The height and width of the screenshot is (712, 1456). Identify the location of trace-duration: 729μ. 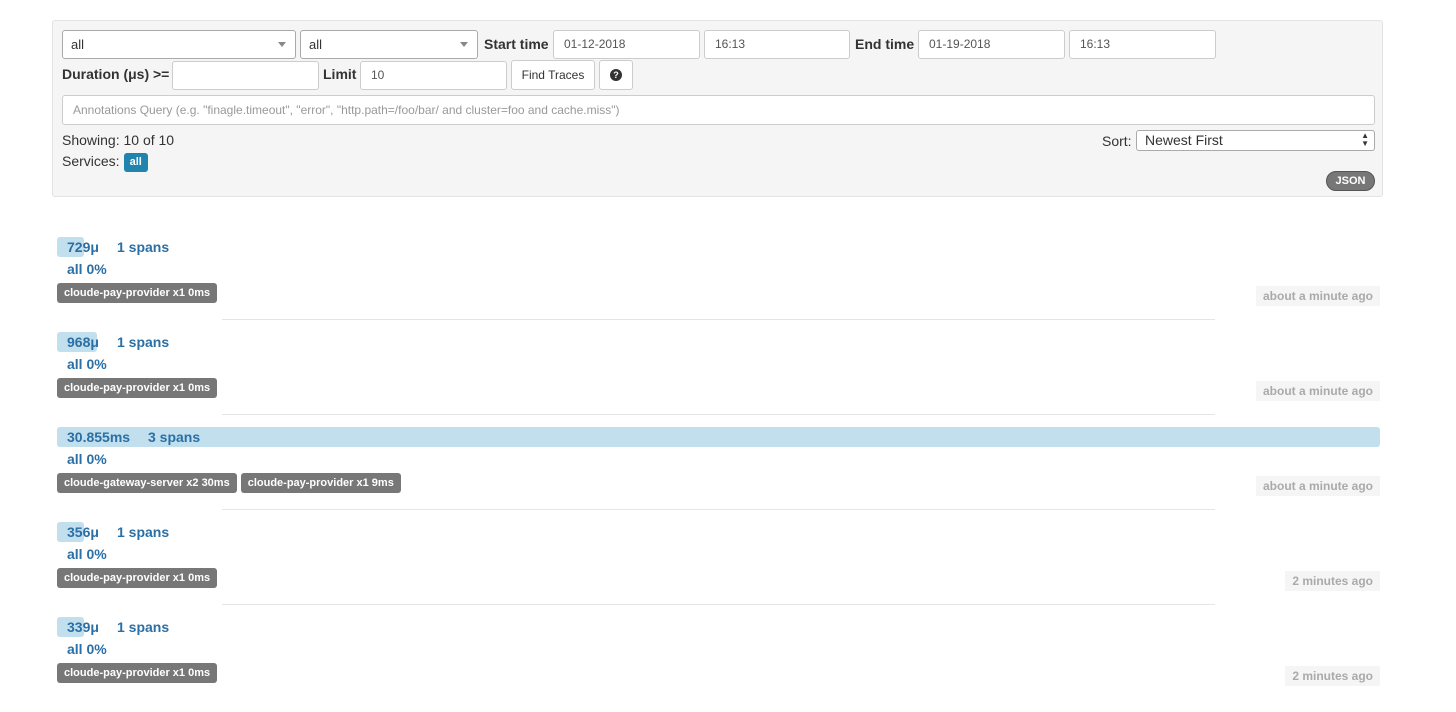
(83, 247).